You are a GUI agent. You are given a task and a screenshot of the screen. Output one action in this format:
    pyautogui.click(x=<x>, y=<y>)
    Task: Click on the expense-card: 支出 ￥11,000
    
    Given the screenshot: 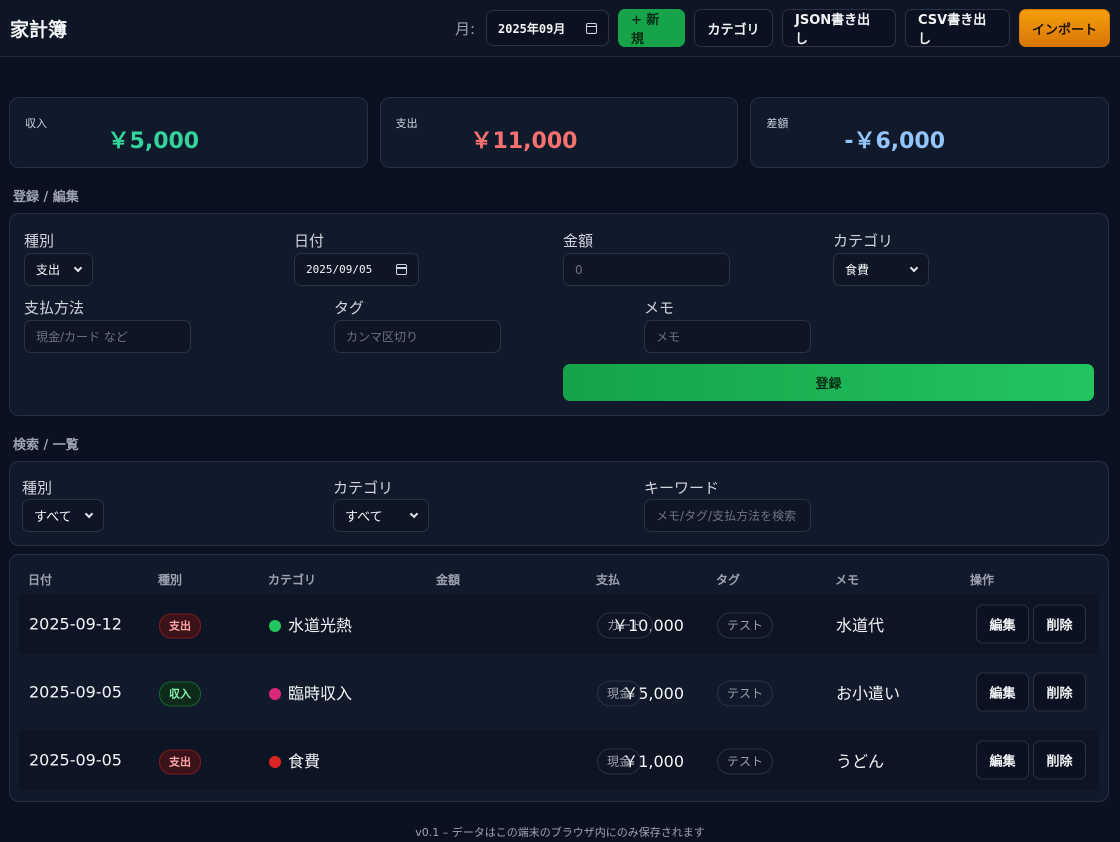 What is the action you would take?
    pyautogui.click(x=559, y=132)
    